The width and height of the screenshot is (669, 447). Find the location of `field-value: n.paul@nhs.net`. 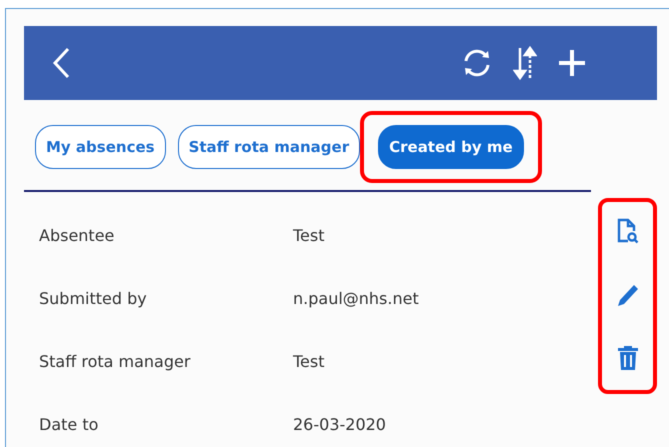

field-value: n.paul@nhs.net is located at coordinates (356, 298).